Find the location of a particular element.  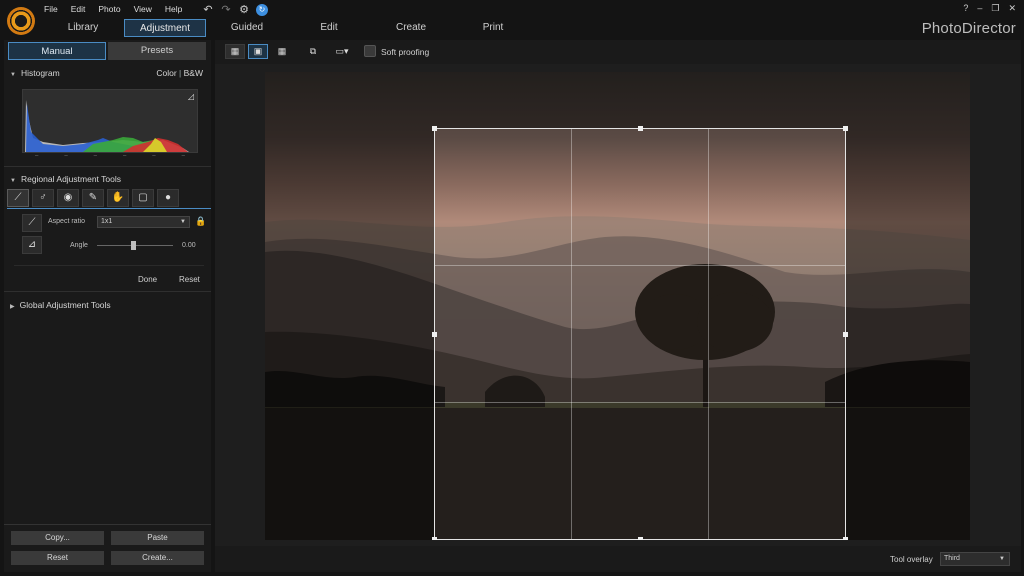

clipping-warning-icon: ◿ is located at coordinates (191, 96).